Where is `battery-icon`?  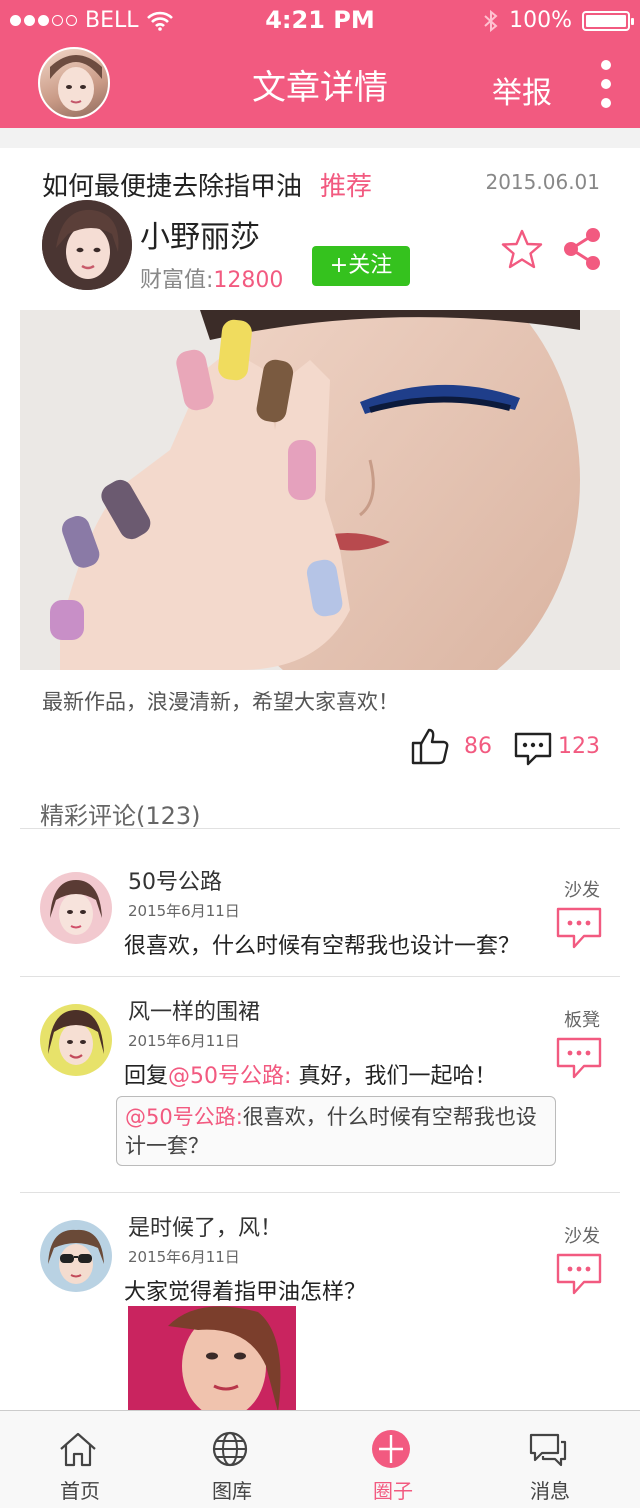 battery-icon is located at coordinates (608, 20).